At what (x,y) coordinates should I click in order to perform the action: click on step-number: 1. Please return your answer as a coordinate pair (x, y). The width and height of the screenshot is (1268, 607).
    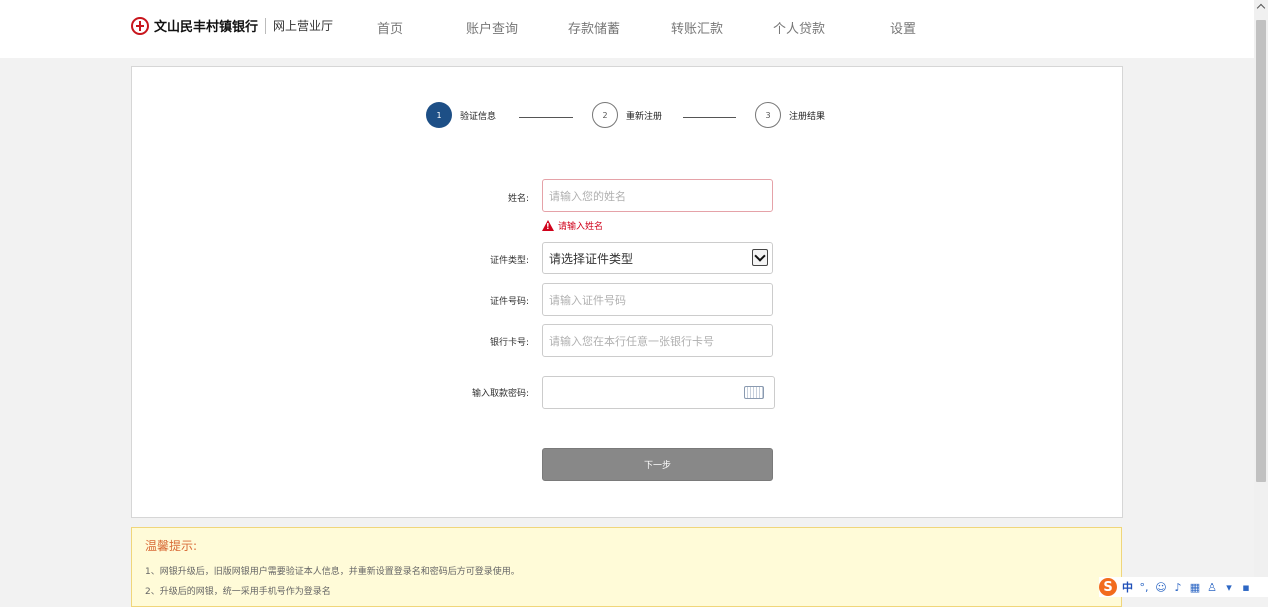
    Looking at the image, I should click on (439, 115).